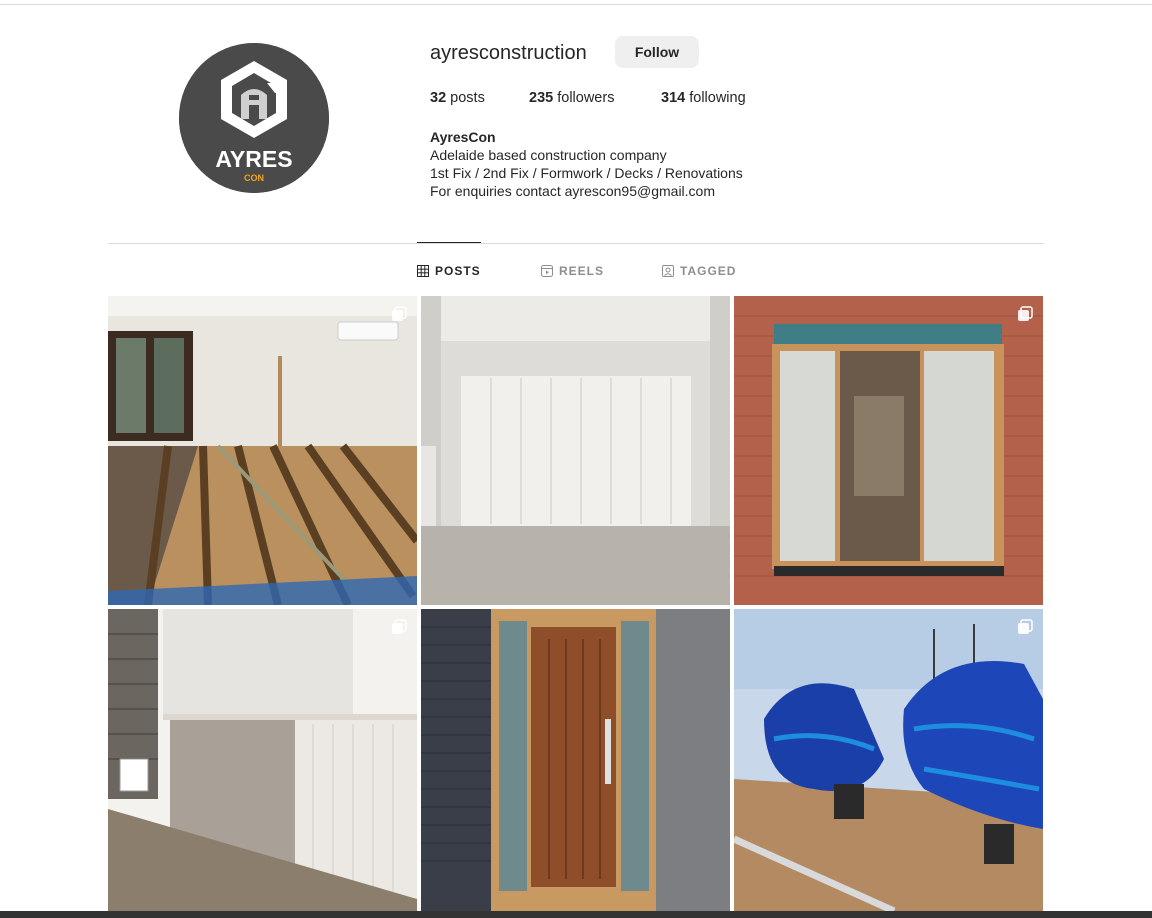 The height and width of the screenshot is (918, 1152). What do you see at coordinates (541, 98) in the screenshot?
I see `followers-count: 235` at bounding box center [541, 98].